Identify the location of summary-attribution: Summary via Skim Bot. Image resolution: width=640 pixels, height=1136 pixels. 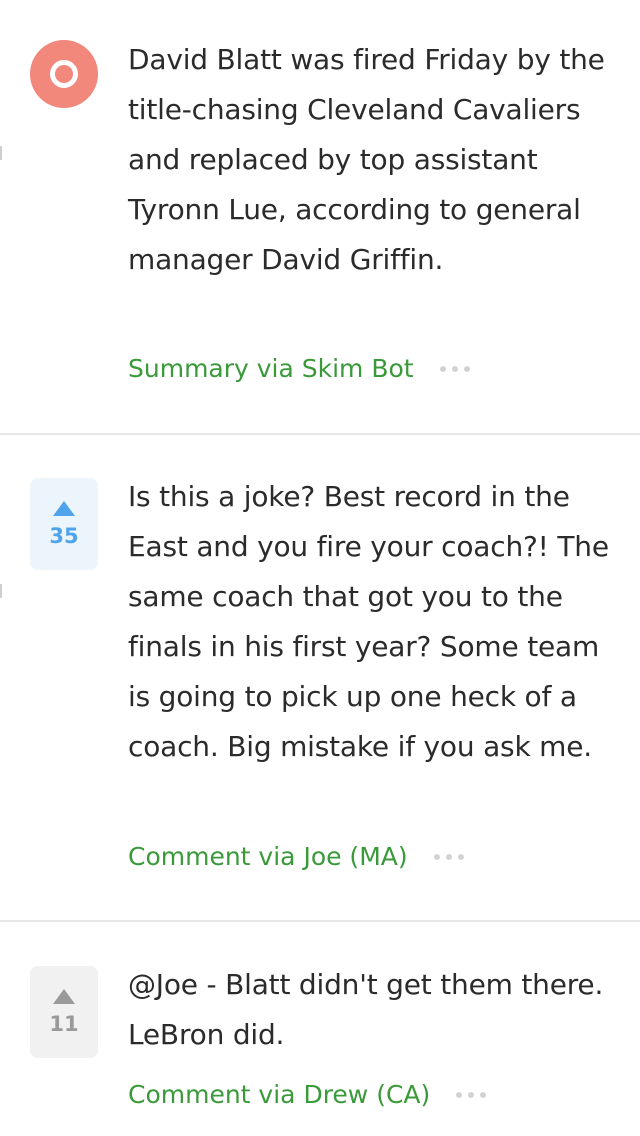
(299, 369).